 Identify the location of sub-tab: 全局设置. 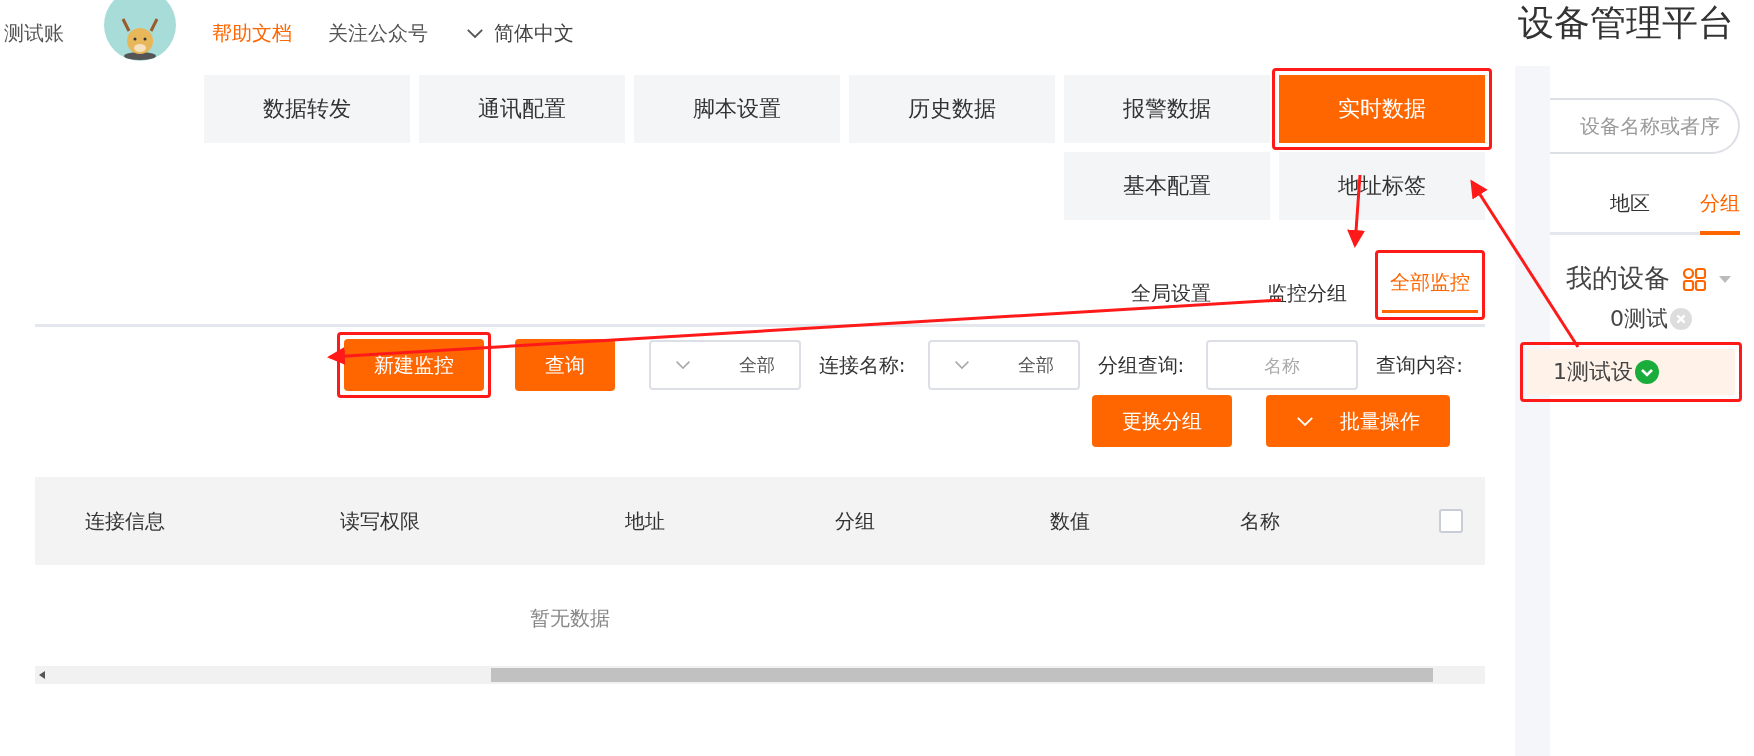
(1171, 296).